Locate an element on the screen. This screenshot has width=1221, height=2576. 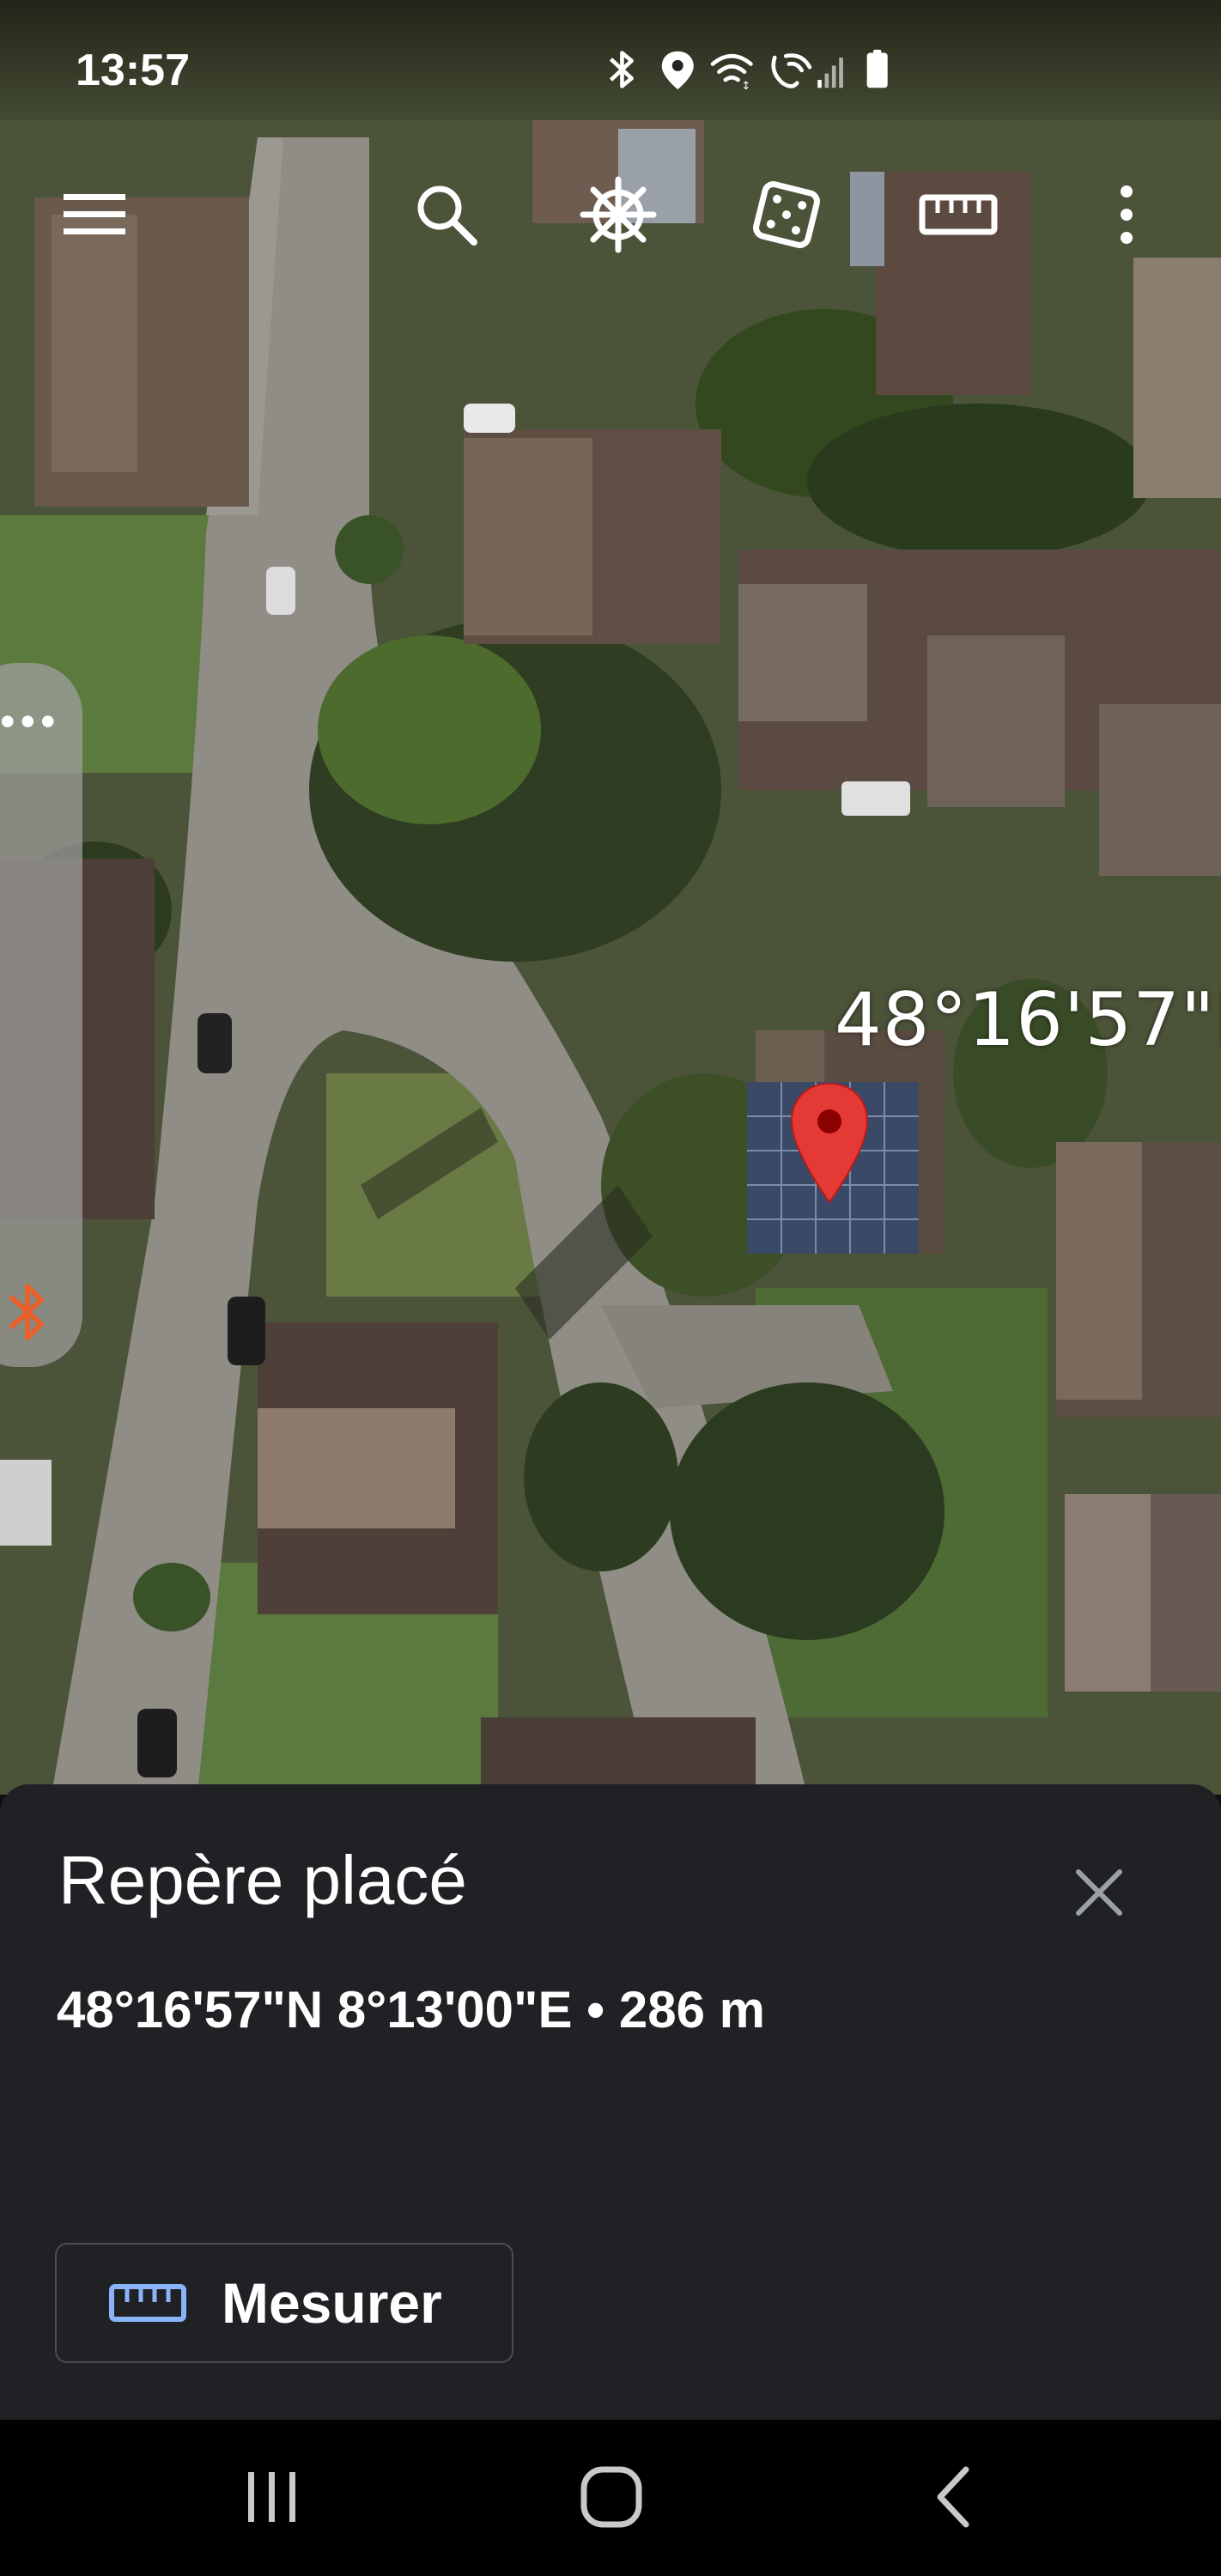
coordinate-overlay: 48°16'57"N is located at coordinates (1028, 1020).